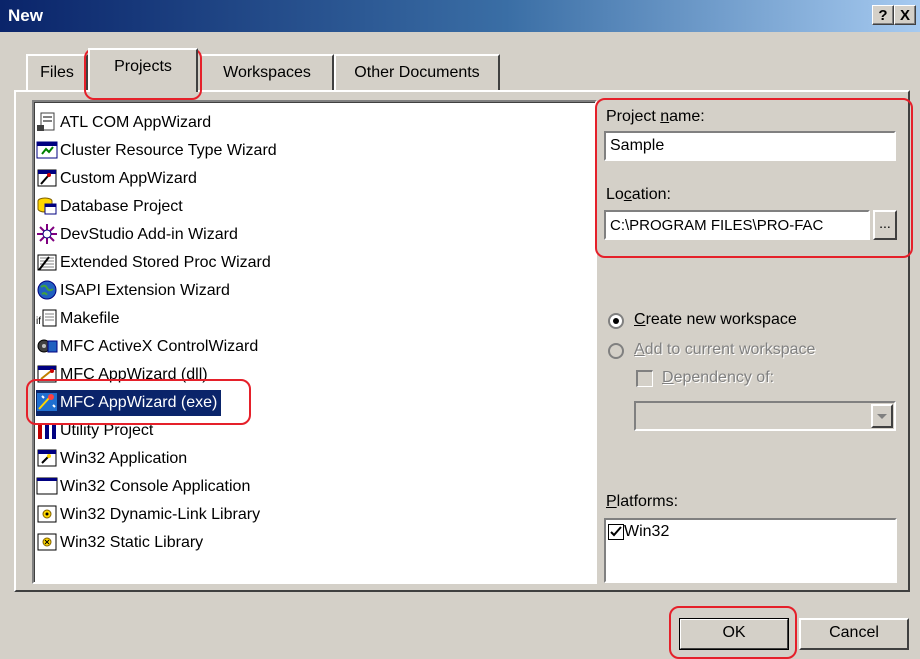 The height and width of the screenshot is (659, 920). What do you see at coordinates (129, 403) in the screenshot?
I see `list-item-mfc-appwizard-exe: MFC AppWizard (exe)` at bounding box center [129, 403].